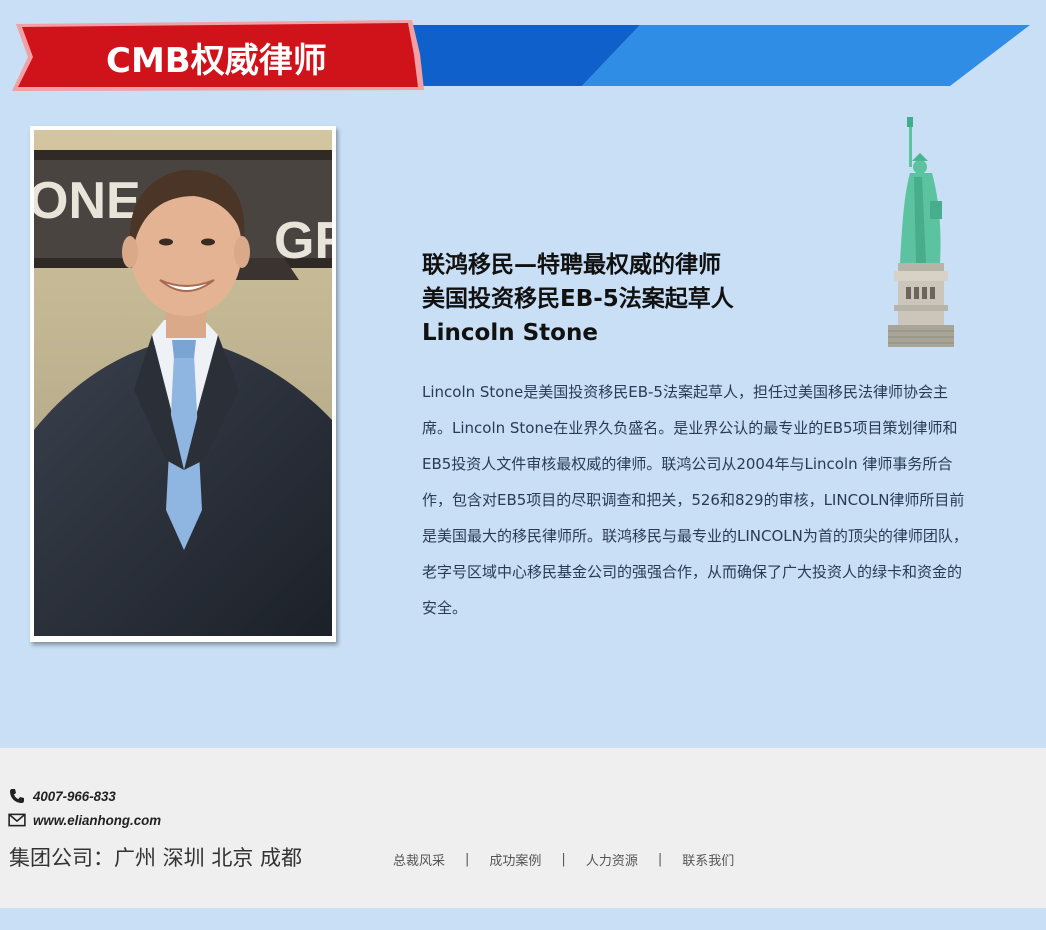 This screenshot has height=930, width=1046. Describe the element at coordinates (806, 55) in the screenshot. I see `banner-stripe-light` at that location.